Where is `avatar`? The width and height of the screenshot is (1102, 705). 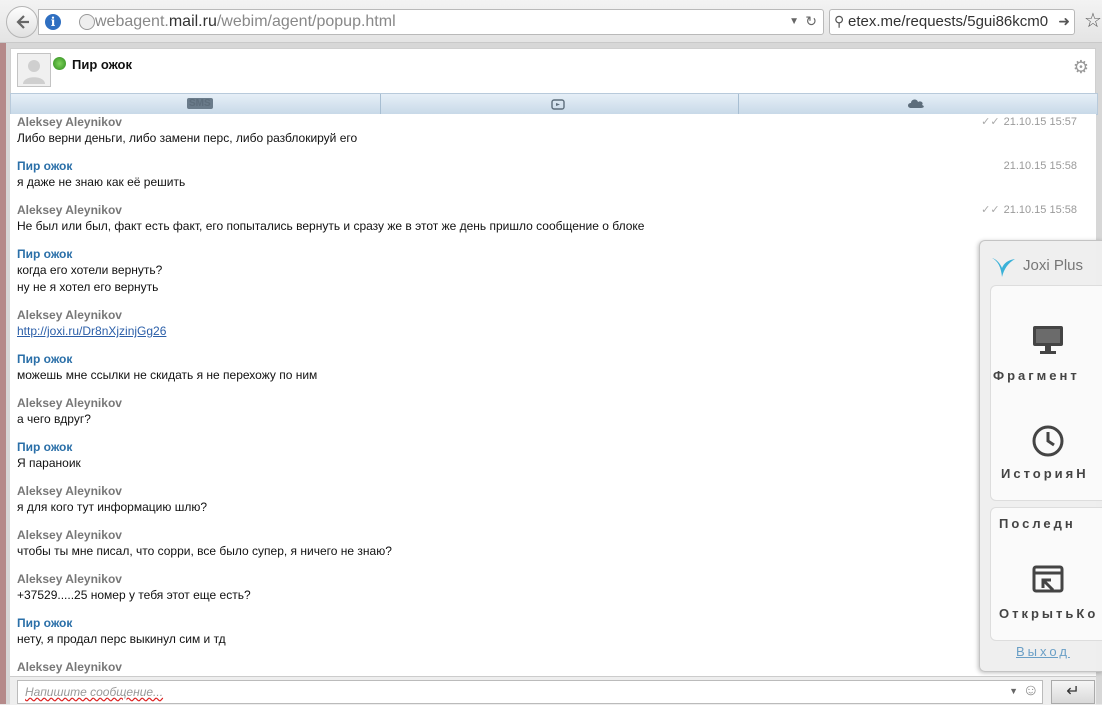
avatar is located at coordinates (34, 70).